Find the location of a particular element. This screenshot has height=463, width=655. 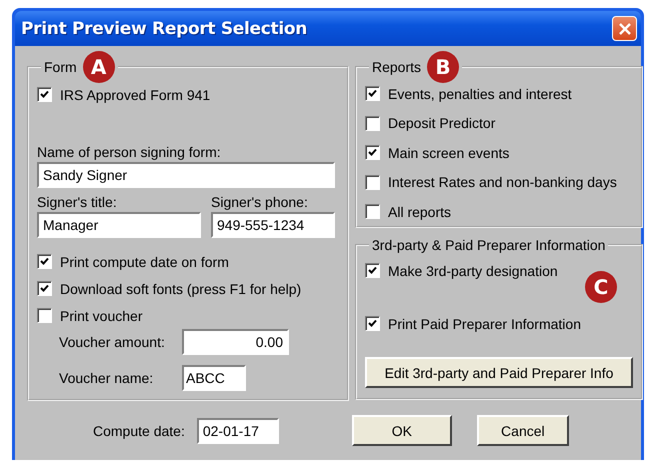

checkbox-label: All reports is located at coordinates (420, 212).